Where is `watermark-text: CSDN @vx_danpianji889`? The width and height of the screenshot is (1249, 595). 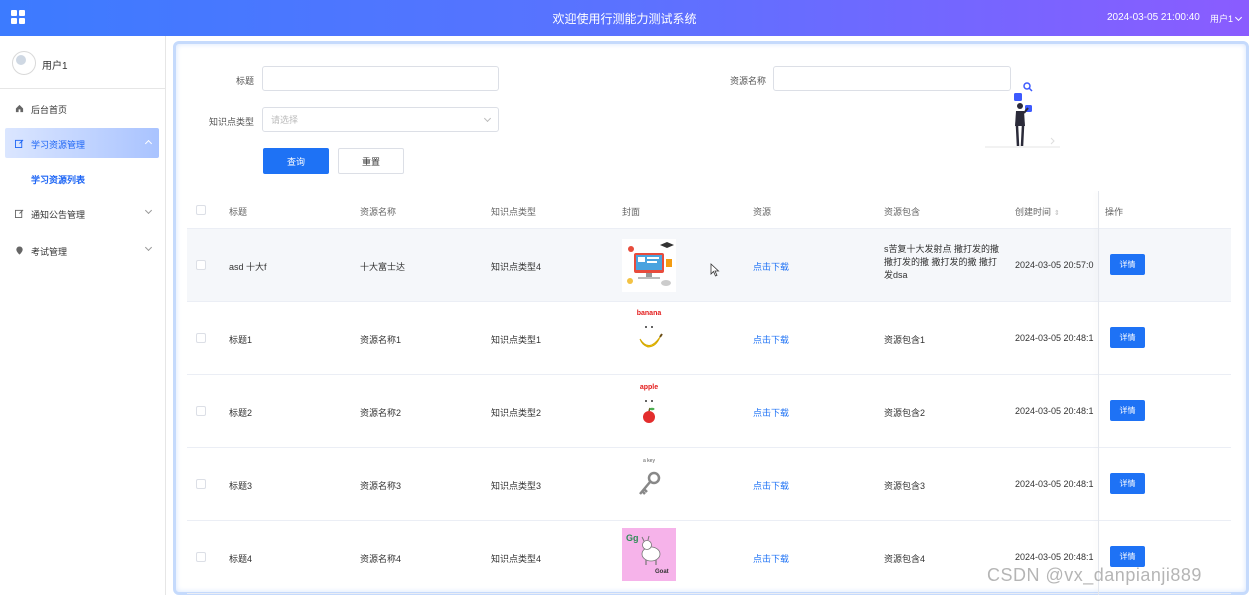
watermark-text: CSDN @vx_danpianji889 is located at coordinates (1094, 575).